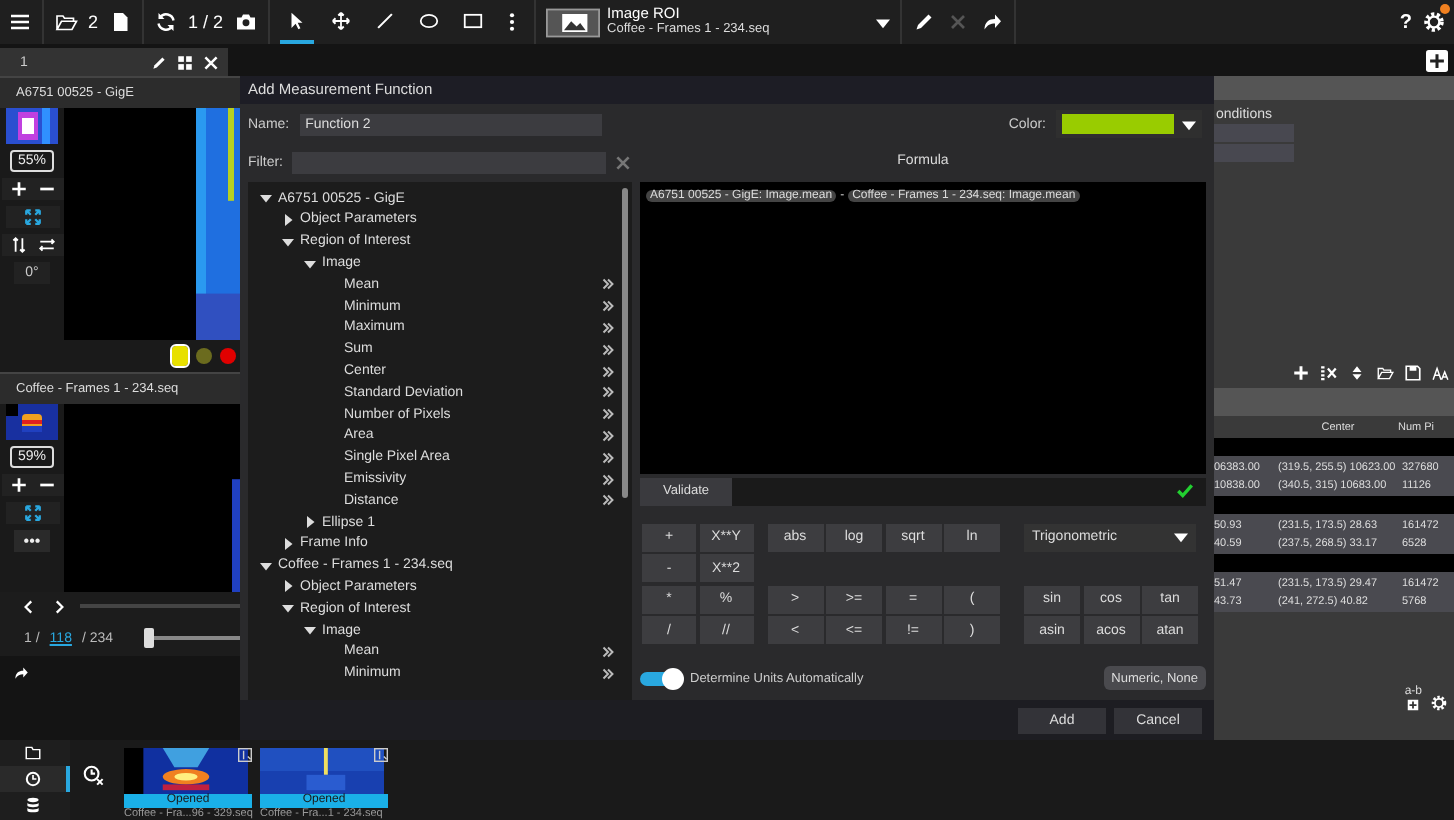 Image resolution: width=1454 pixels, height=820 pixels. I want to click on toggle-switch, so click(660, 678).